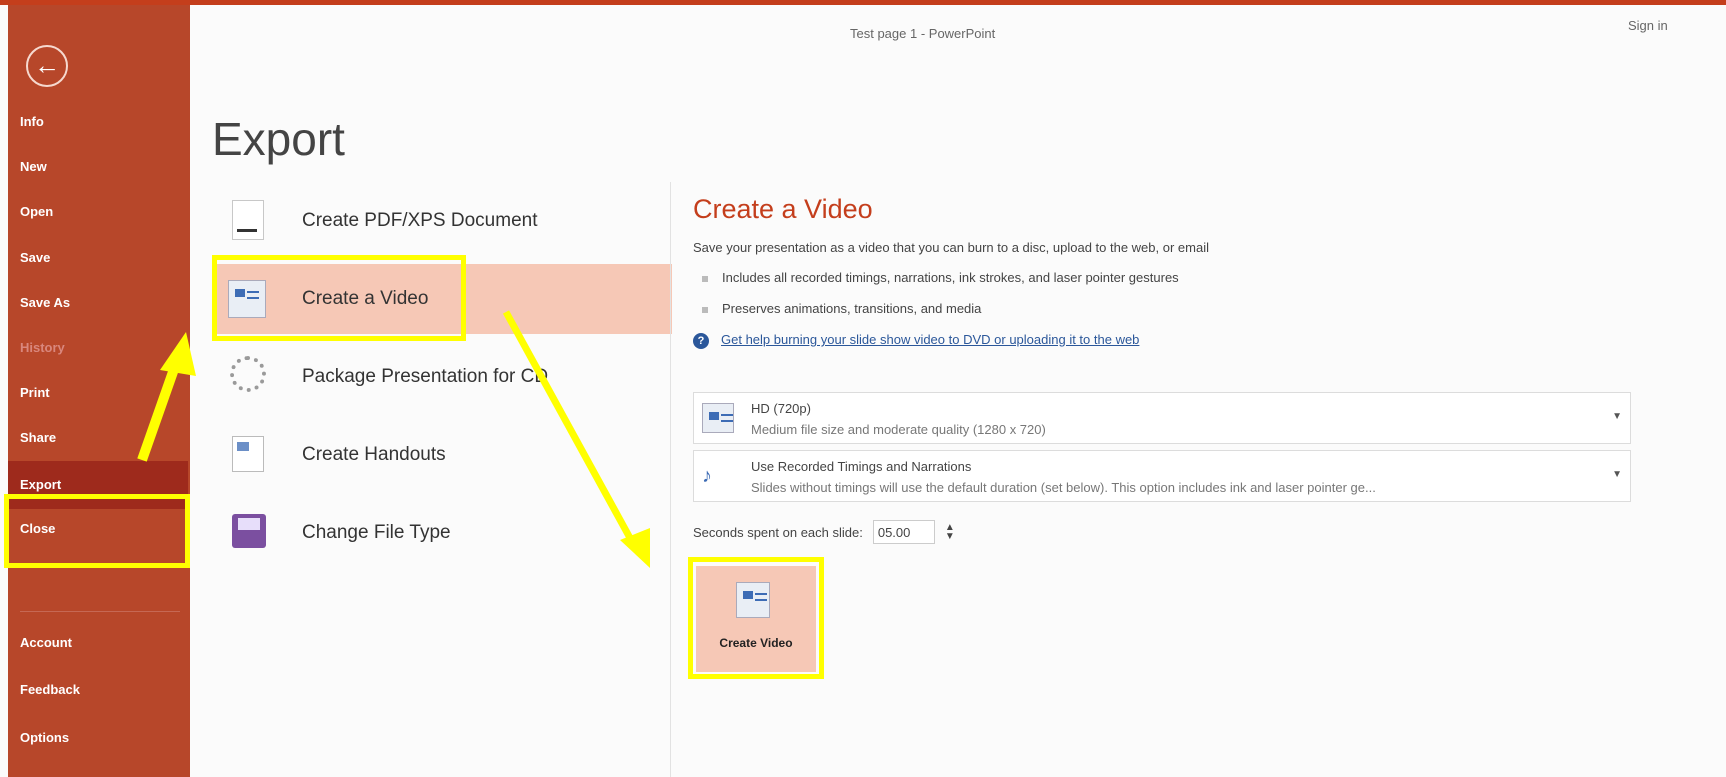 The width and height of the screenshot is (1726, 777). Describe the element at coordinates (248, 455) in the screenshot. I see `handouts-icon` at that location.